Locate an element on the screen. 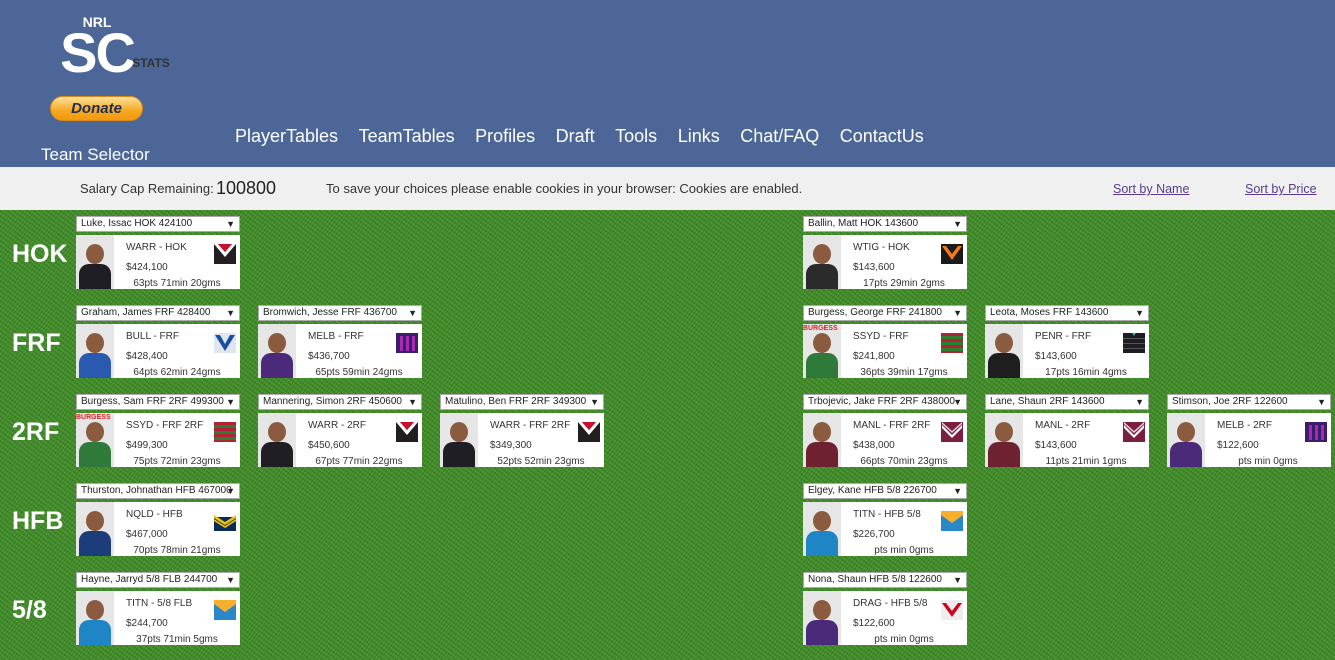  player-select-dropdown: Bromwich, Jesse FRF 436700 ▼ is located at coordinates (340, 313).